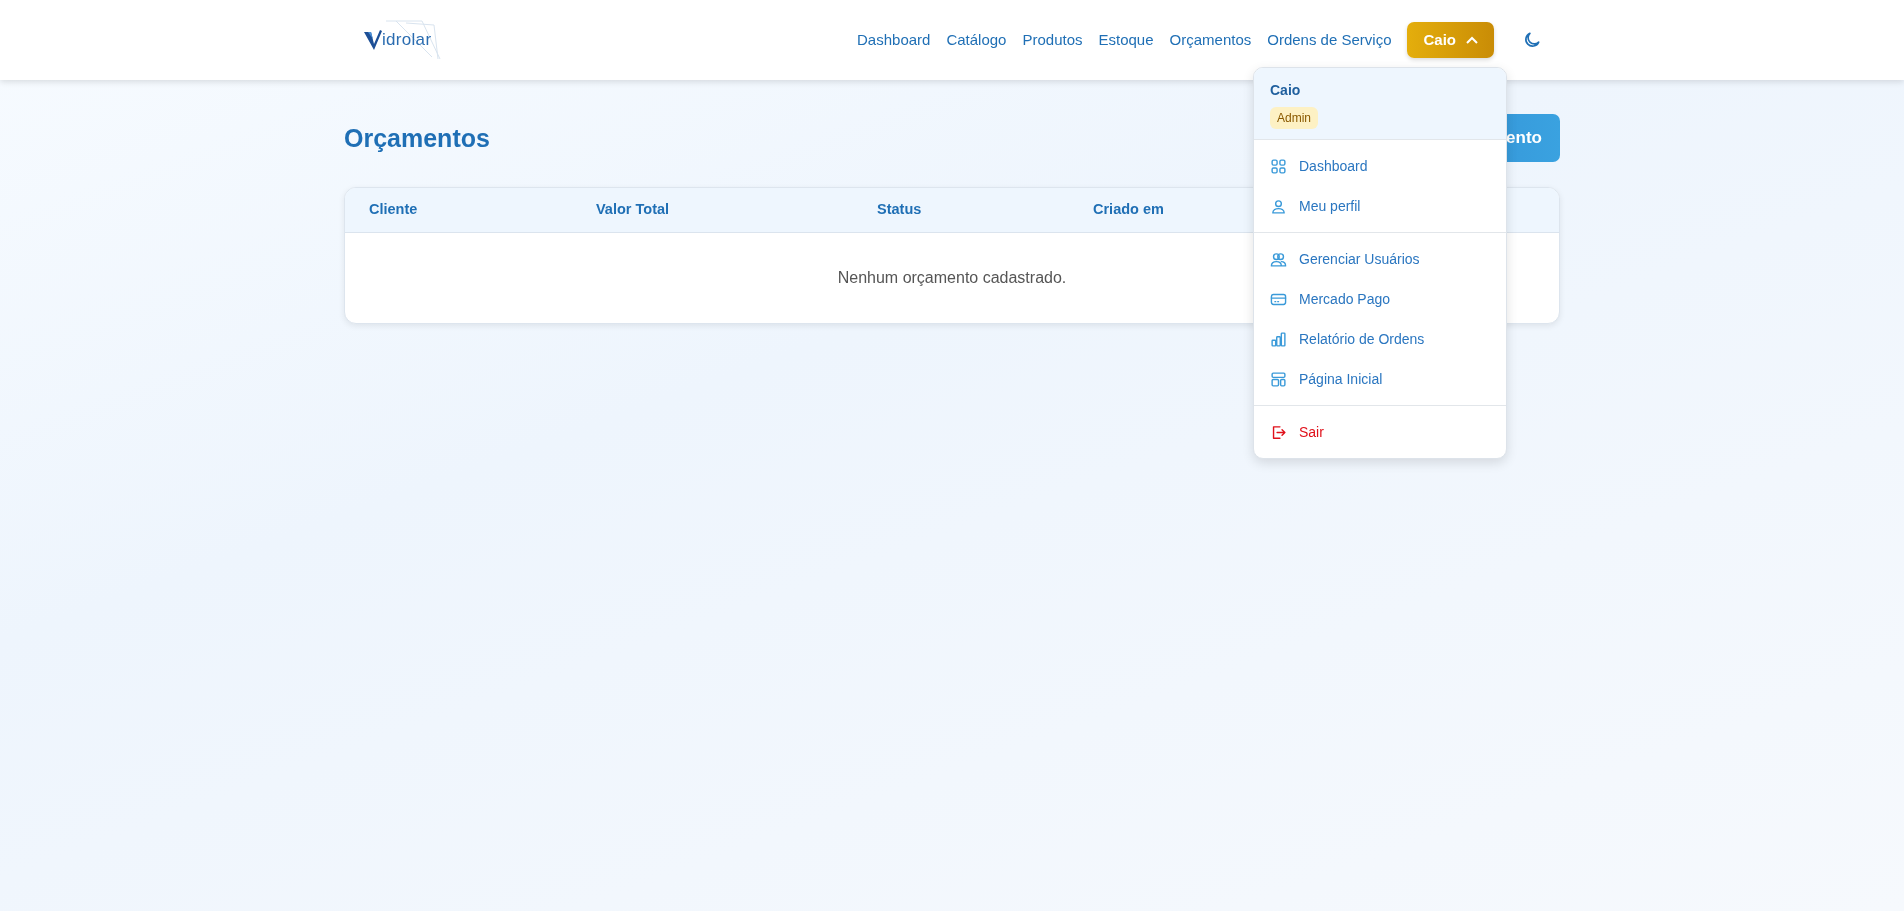 The width and height of the screenshot is (1904, 911). I want to click on nav-link: Estoque, so click(1126, 40).